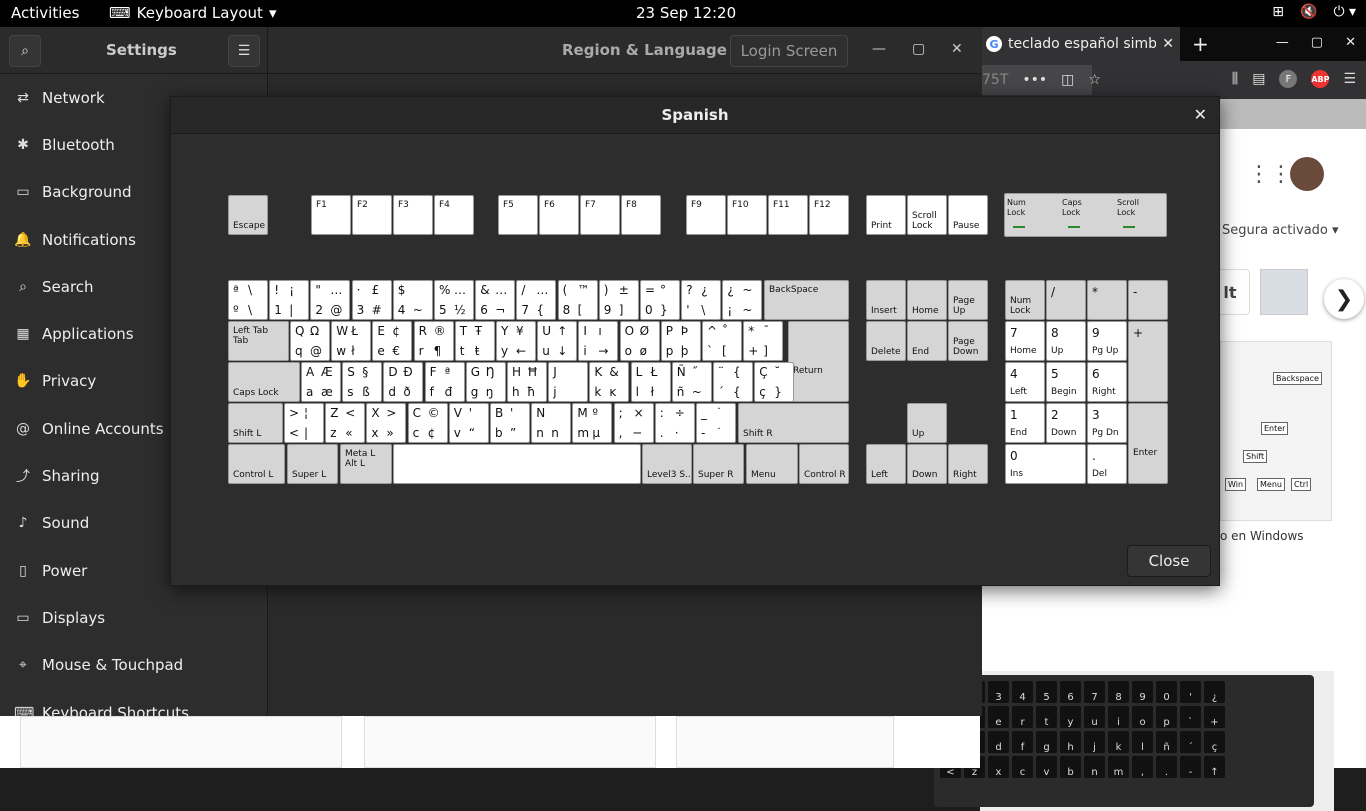  Describe the element at coordinates (375, 290) in the screenshot. I see `key-label: £` at that location.